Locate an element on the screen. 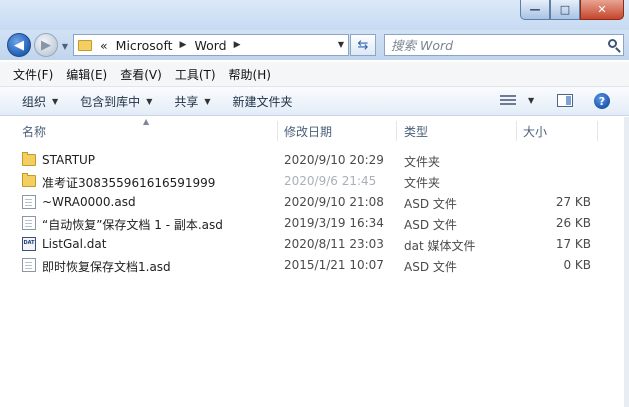 Image resolution: width=629 pixels, height=407 pixels. window-border is located at coordinates (626, 262).